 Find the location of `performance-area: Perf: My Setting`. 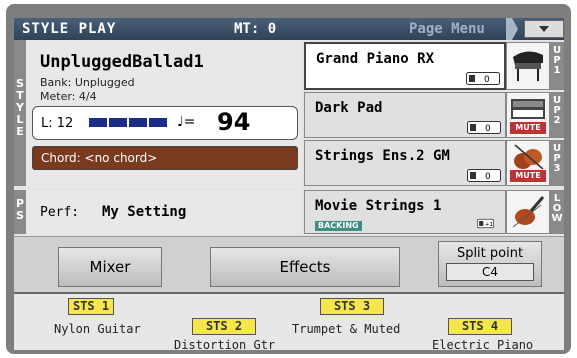

performance-area: Perf: My Setting is located at coordinates (164, 212).